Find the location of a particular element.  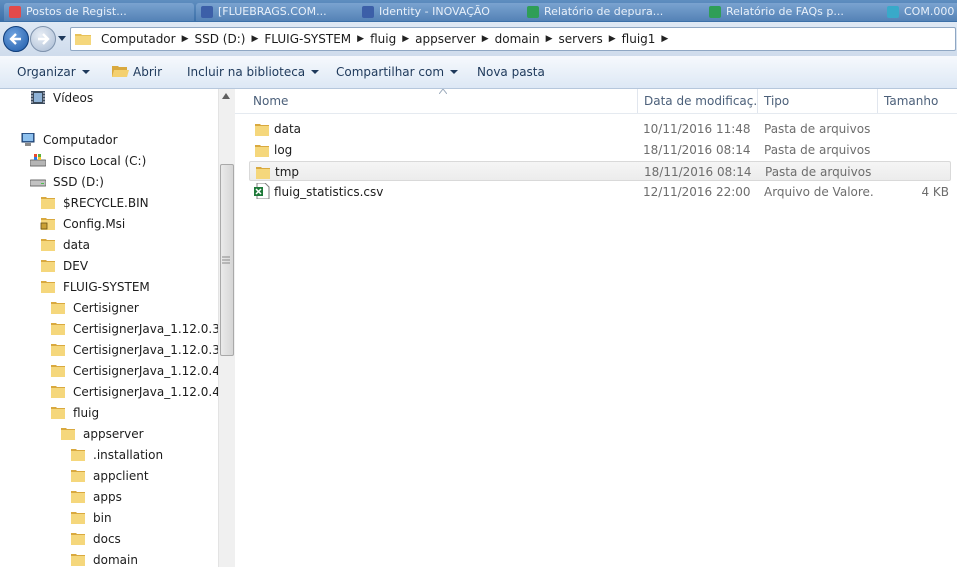

forward-arrow-icon is located at coordinates (44, 39).